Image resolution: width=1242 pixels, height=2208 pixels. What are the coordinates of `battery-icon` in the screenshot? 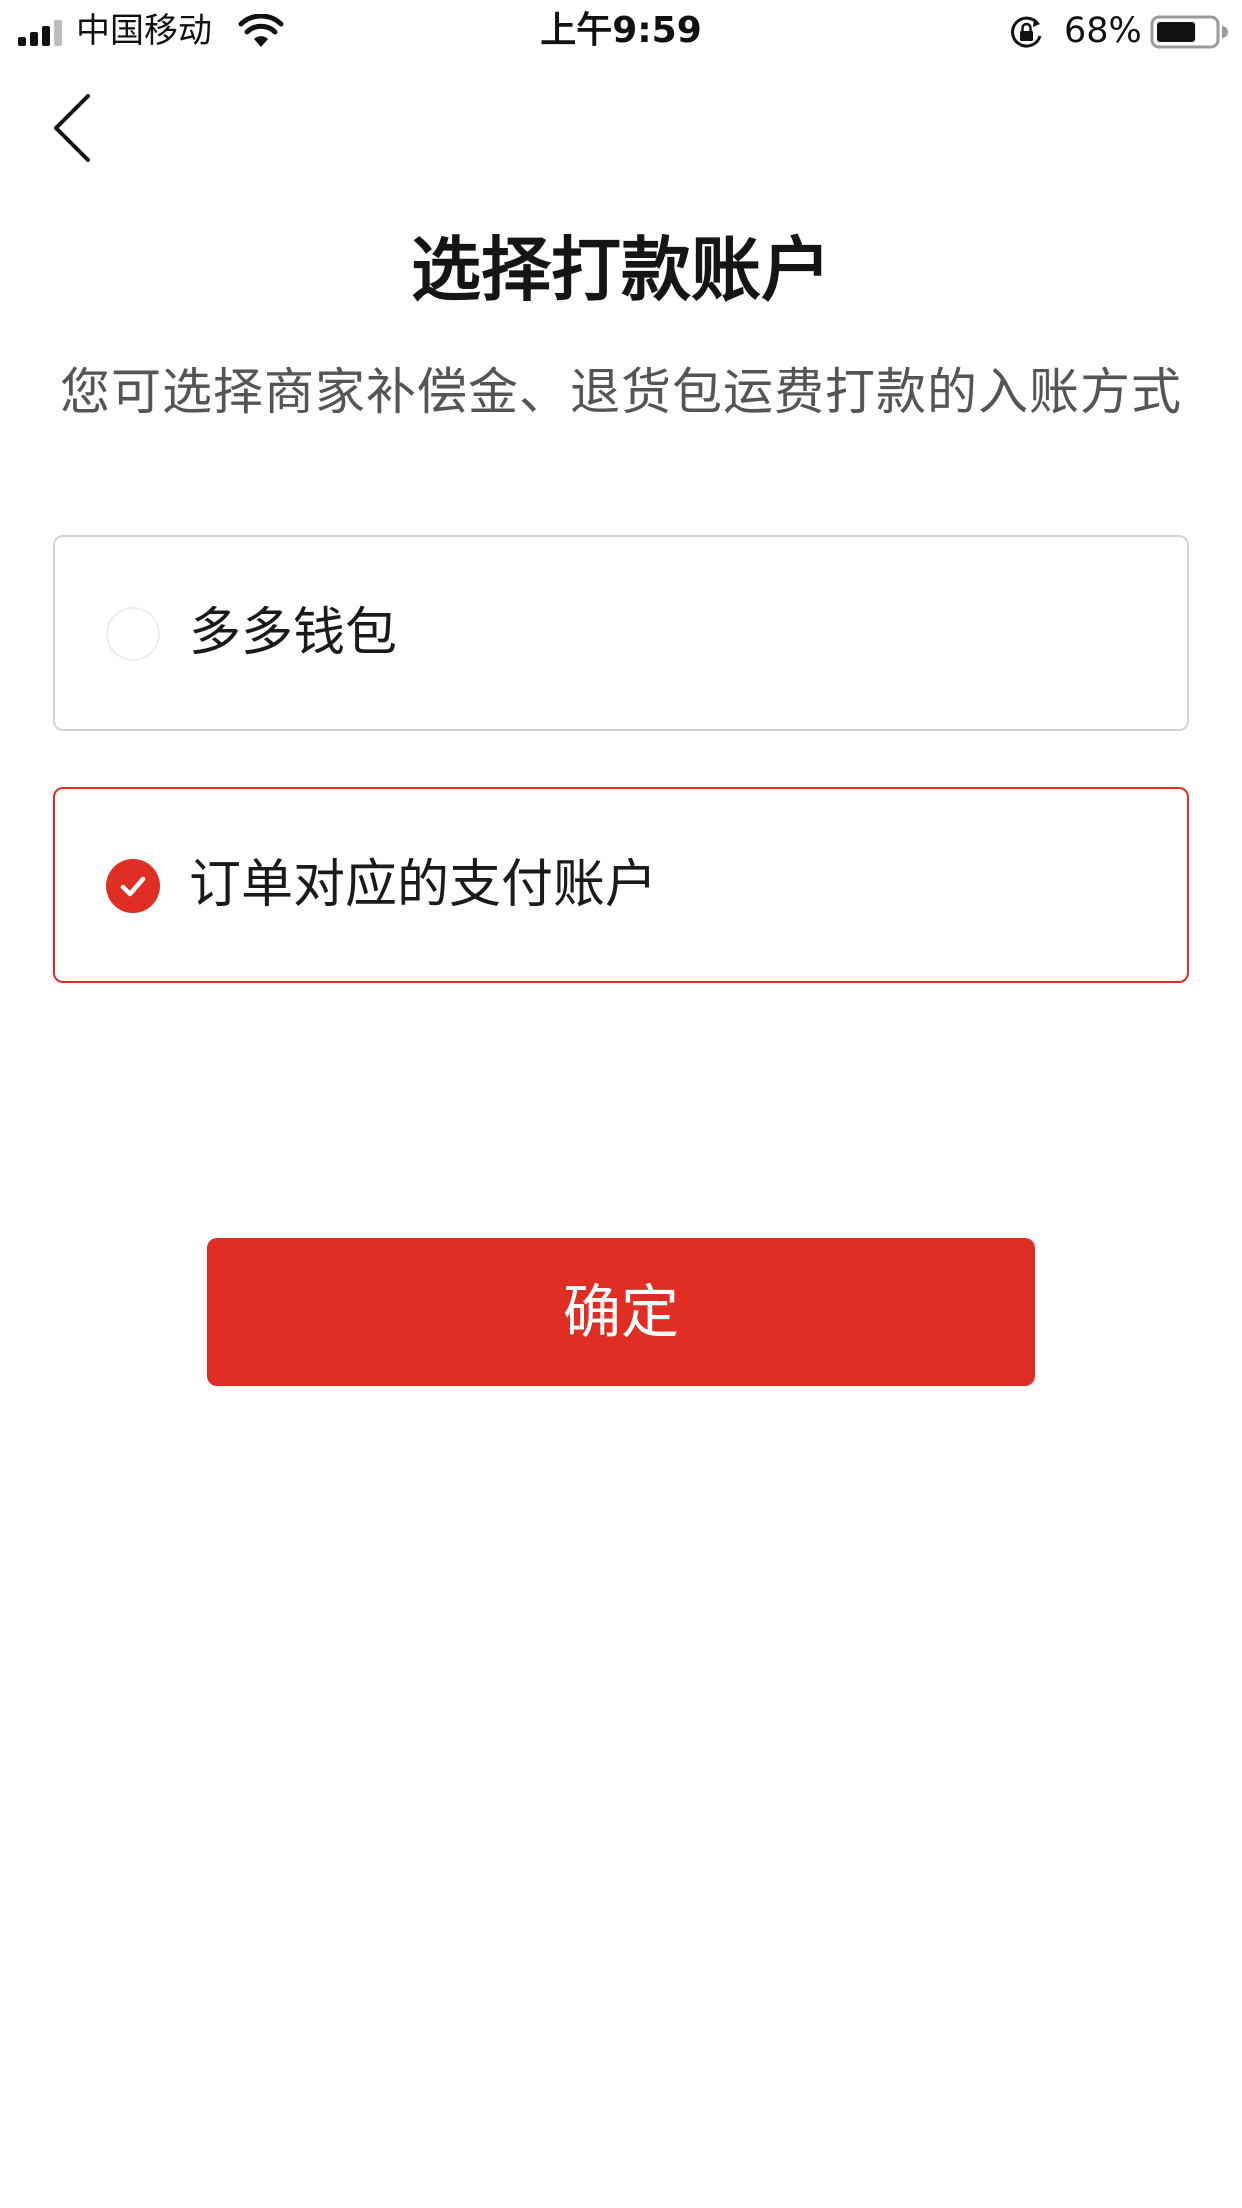 It's located at (1189, 32).